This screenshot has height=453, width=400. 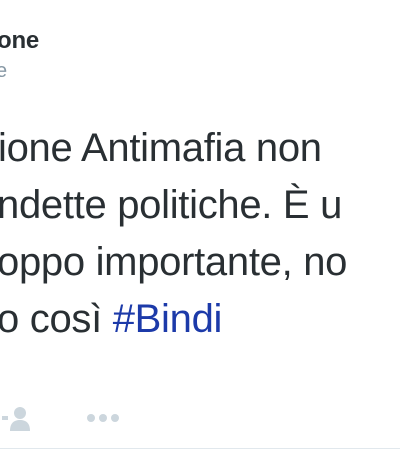 I want to click on tweet-line: o così #Bindi, so click(x=200, y=319).